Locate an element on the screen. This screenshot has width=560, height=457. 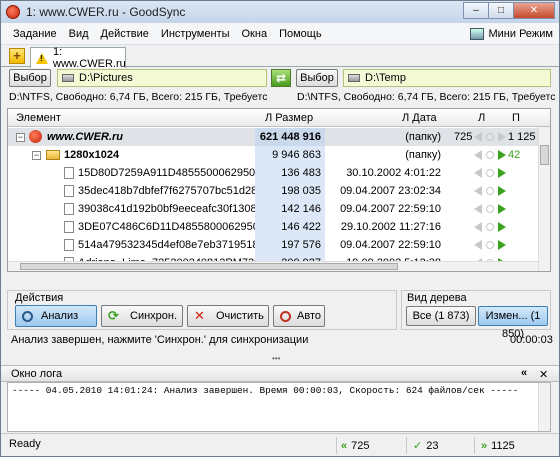
horizontal-scrollbar is located at coordinates (273, 266).